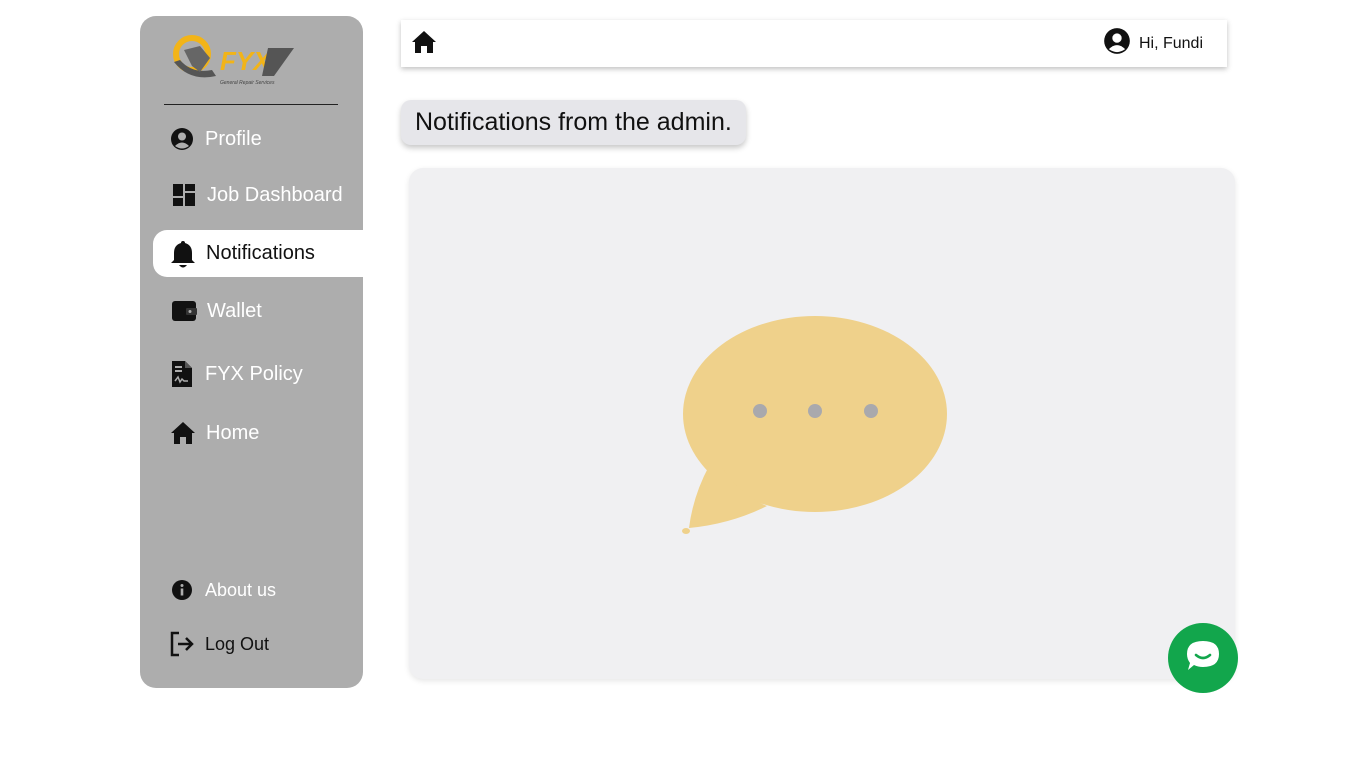 This screenshot has width=1366, height=768. Describe the element at coordinates (247, 83) in the screenshot. I see `logo-tagline: General Repair Services` at that location.